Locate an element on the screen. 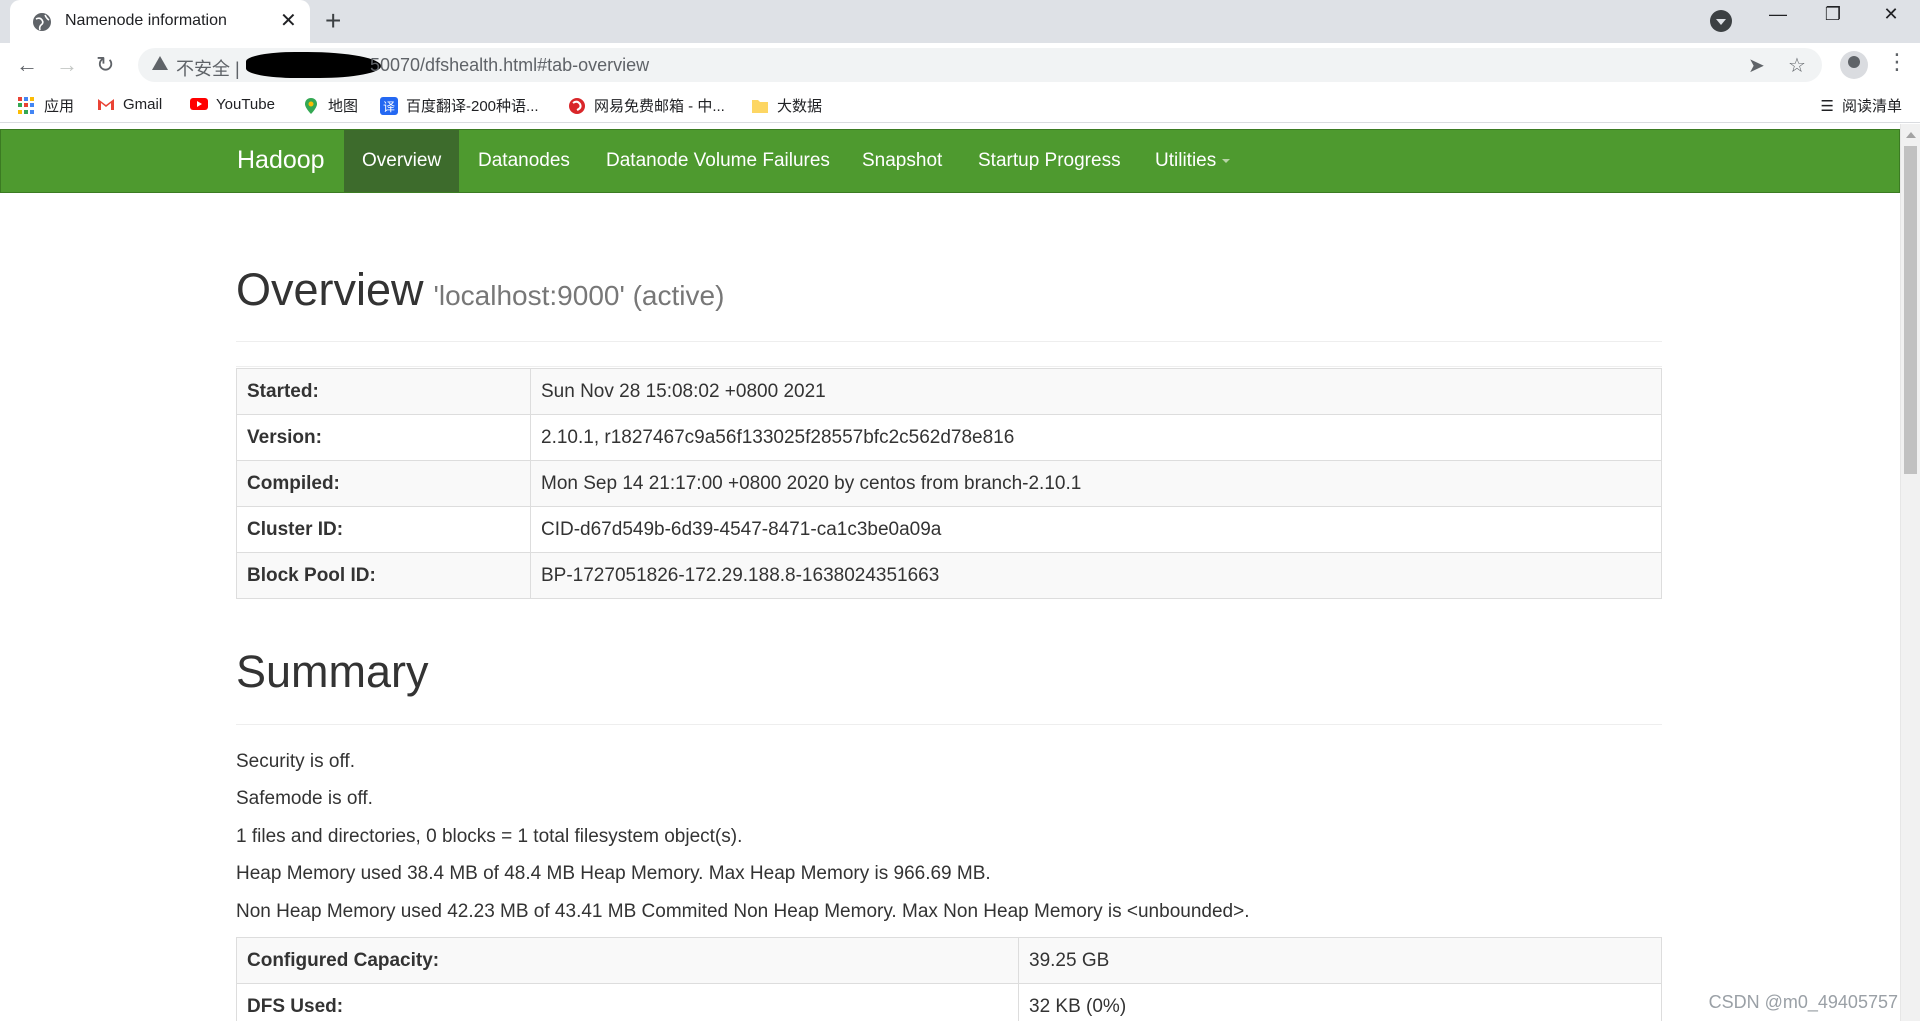 This screenshot has height=1021, width=1920. menu-kebab-icon: ⋮ is located at coordinates (1897, 62).